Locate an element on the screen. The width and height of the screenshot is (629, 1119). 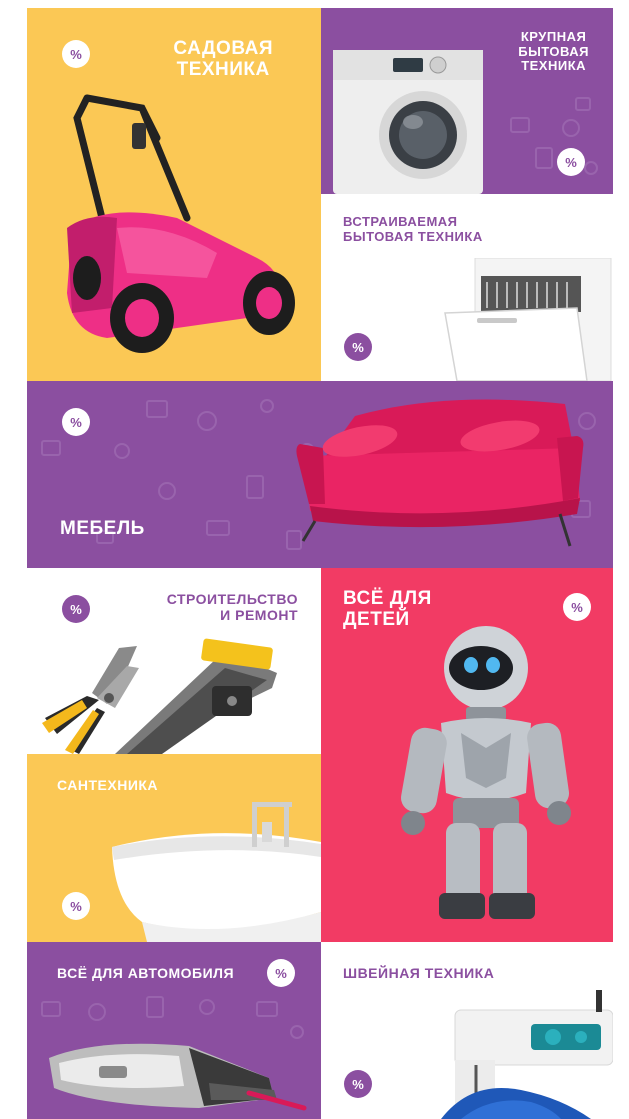
sofa-icon is located at coordinates (440, 473).